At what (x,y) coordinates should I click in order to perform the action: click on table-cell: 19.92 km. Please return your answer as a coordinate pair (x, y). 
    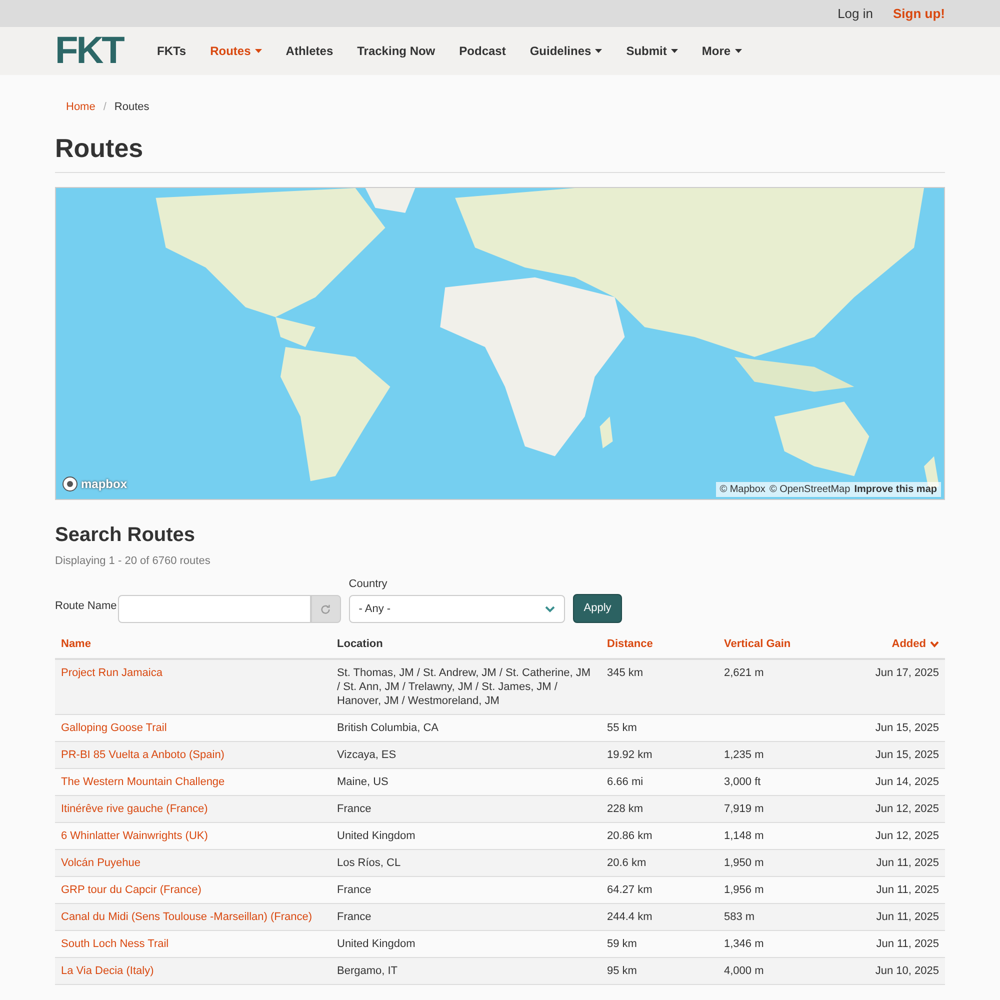
    Looking at the image, I should click on (629, 755).